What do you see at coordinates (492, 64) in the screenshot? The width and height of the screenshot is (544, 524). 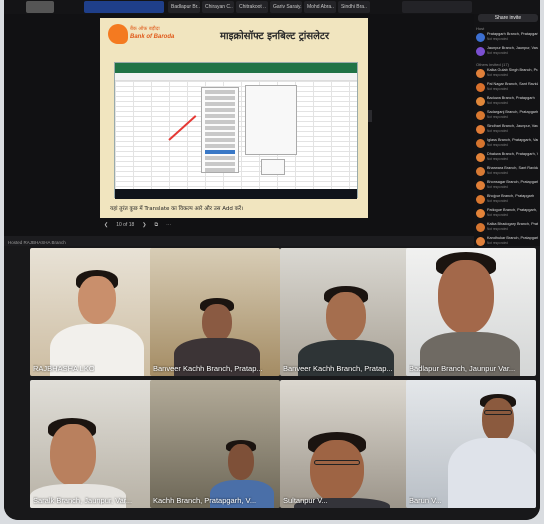 I see `others-section-label: Others invited (17)` at bounding box center [492, 64].